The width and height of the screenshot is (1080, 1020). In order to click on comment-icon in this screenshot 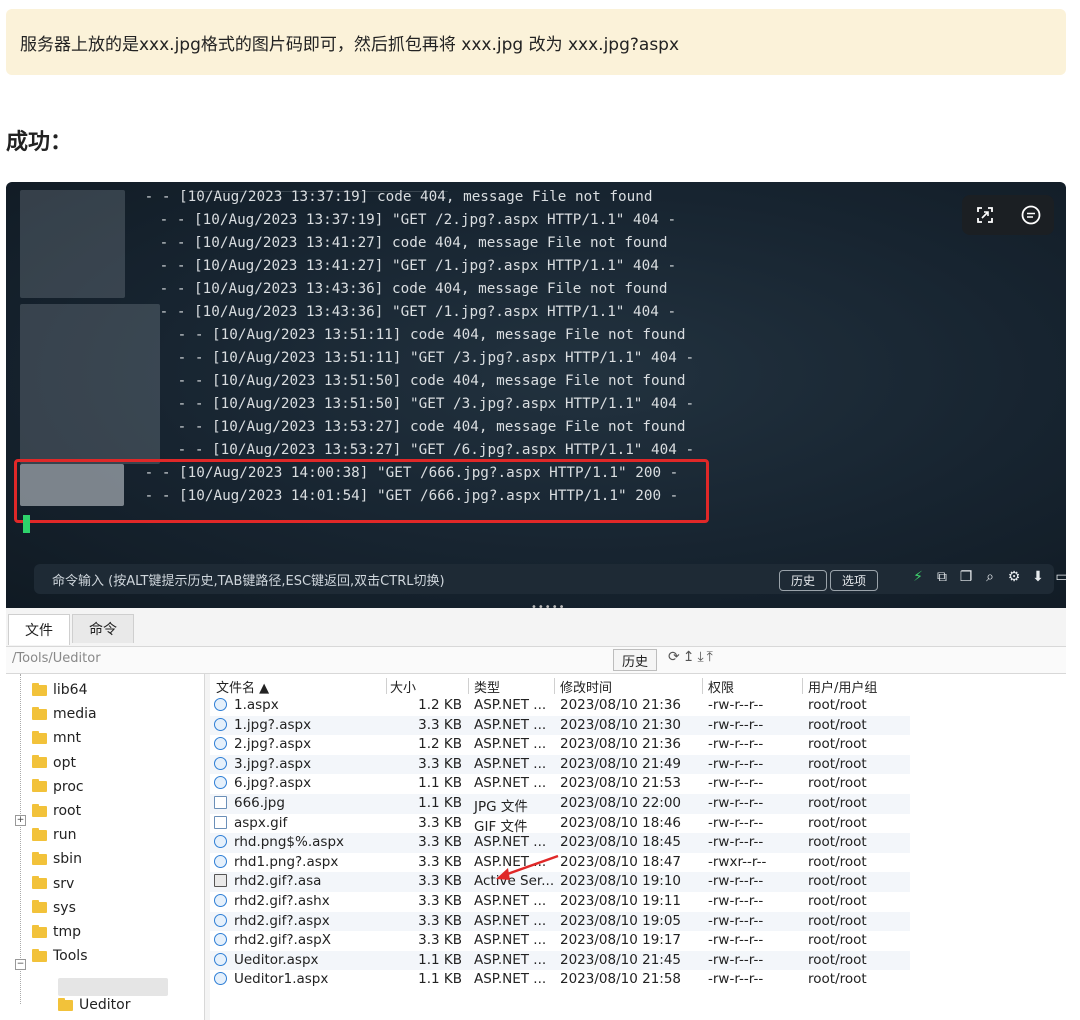, I will do `click(1031, 215)`.